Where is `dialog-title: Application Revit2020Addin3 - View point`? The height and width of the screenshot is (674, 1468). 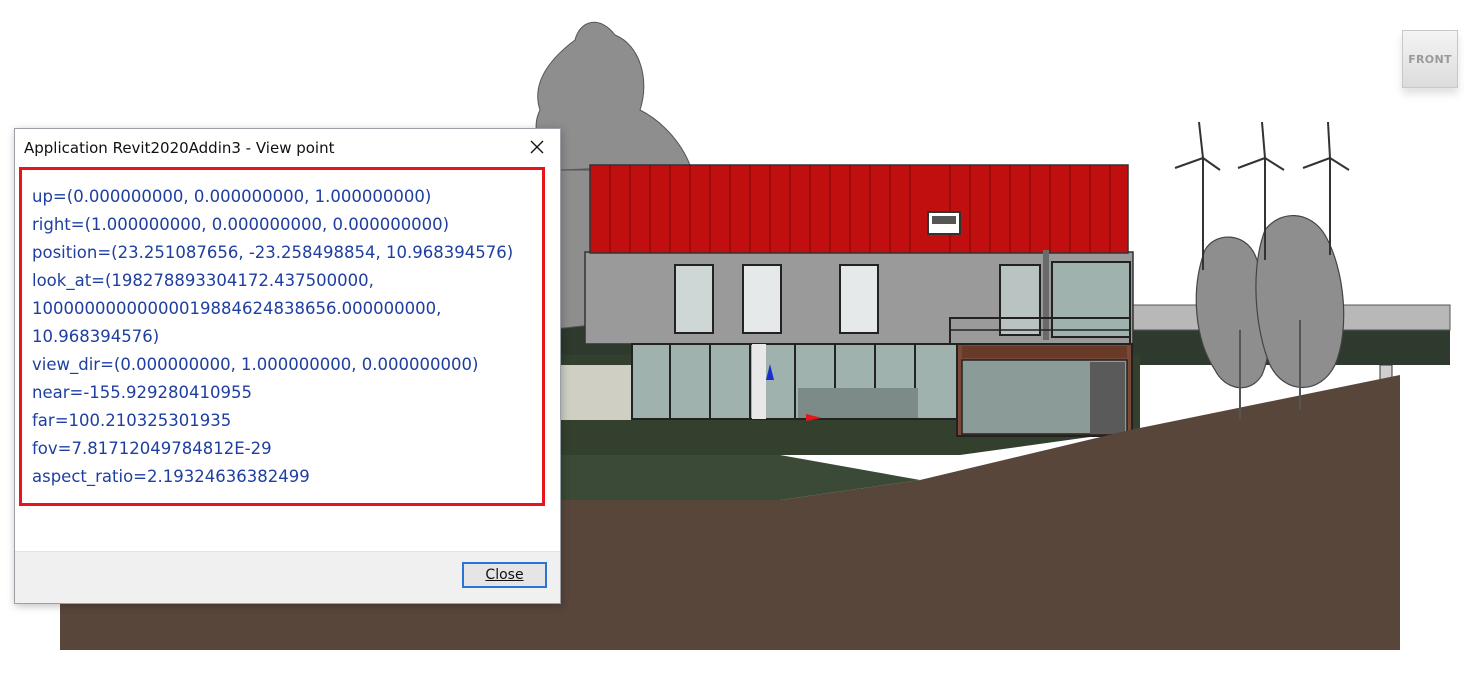
dialog-title: Application Revit2020Addin3 - View point is located at coordinates (179, 148).